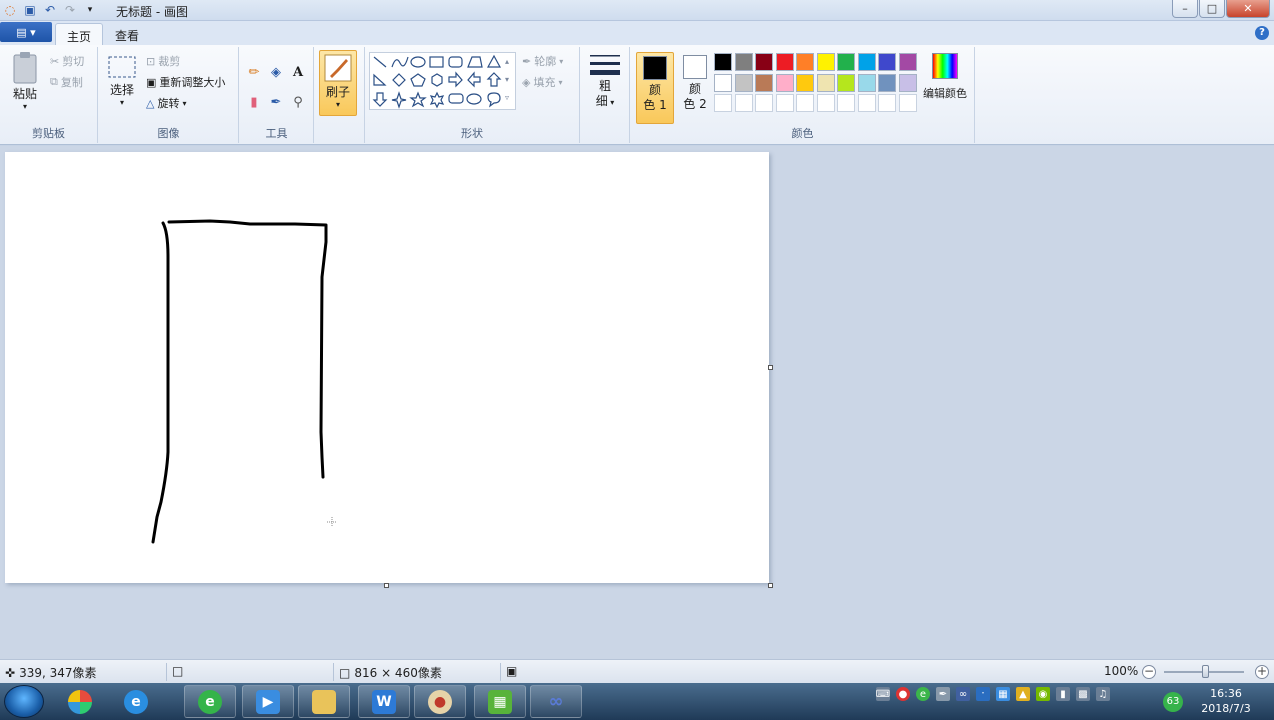 The image size is (1274, 720). I want to click on tab-home: 主页, so click(79, 34).